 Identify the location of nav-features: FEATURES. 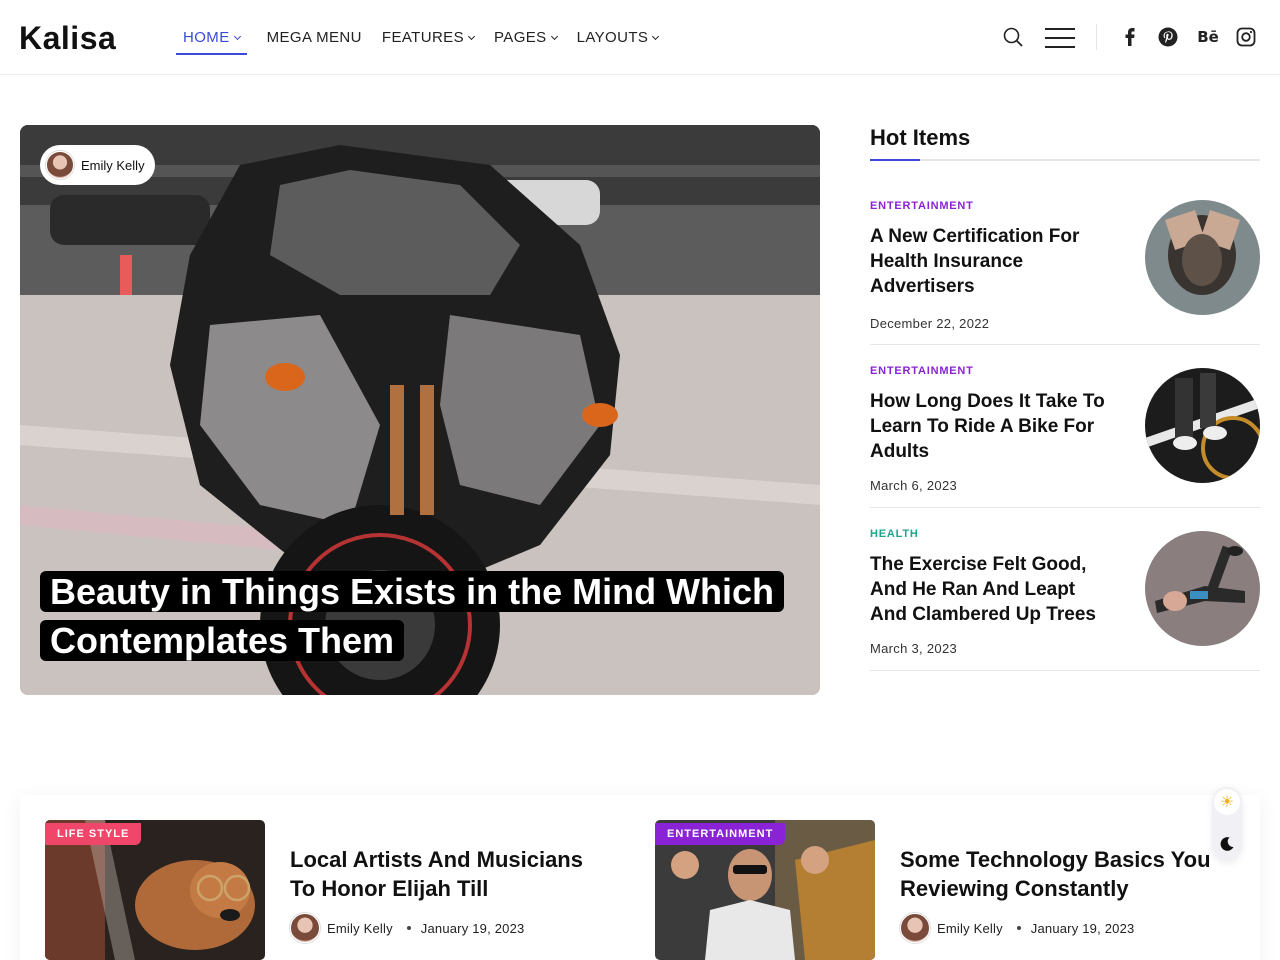
(428, 38).